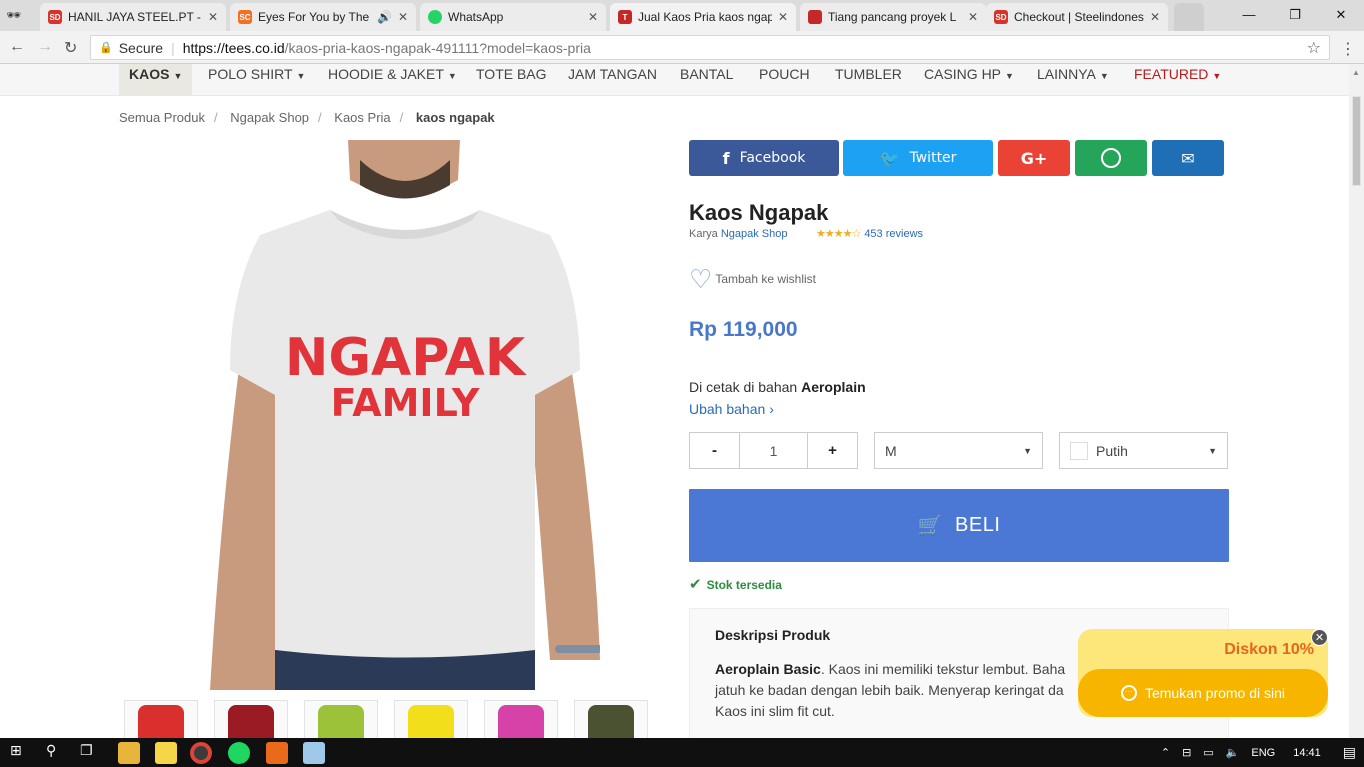  I want to click on nav-lainnya: LAINNYA ▼, so click(1073, 80).